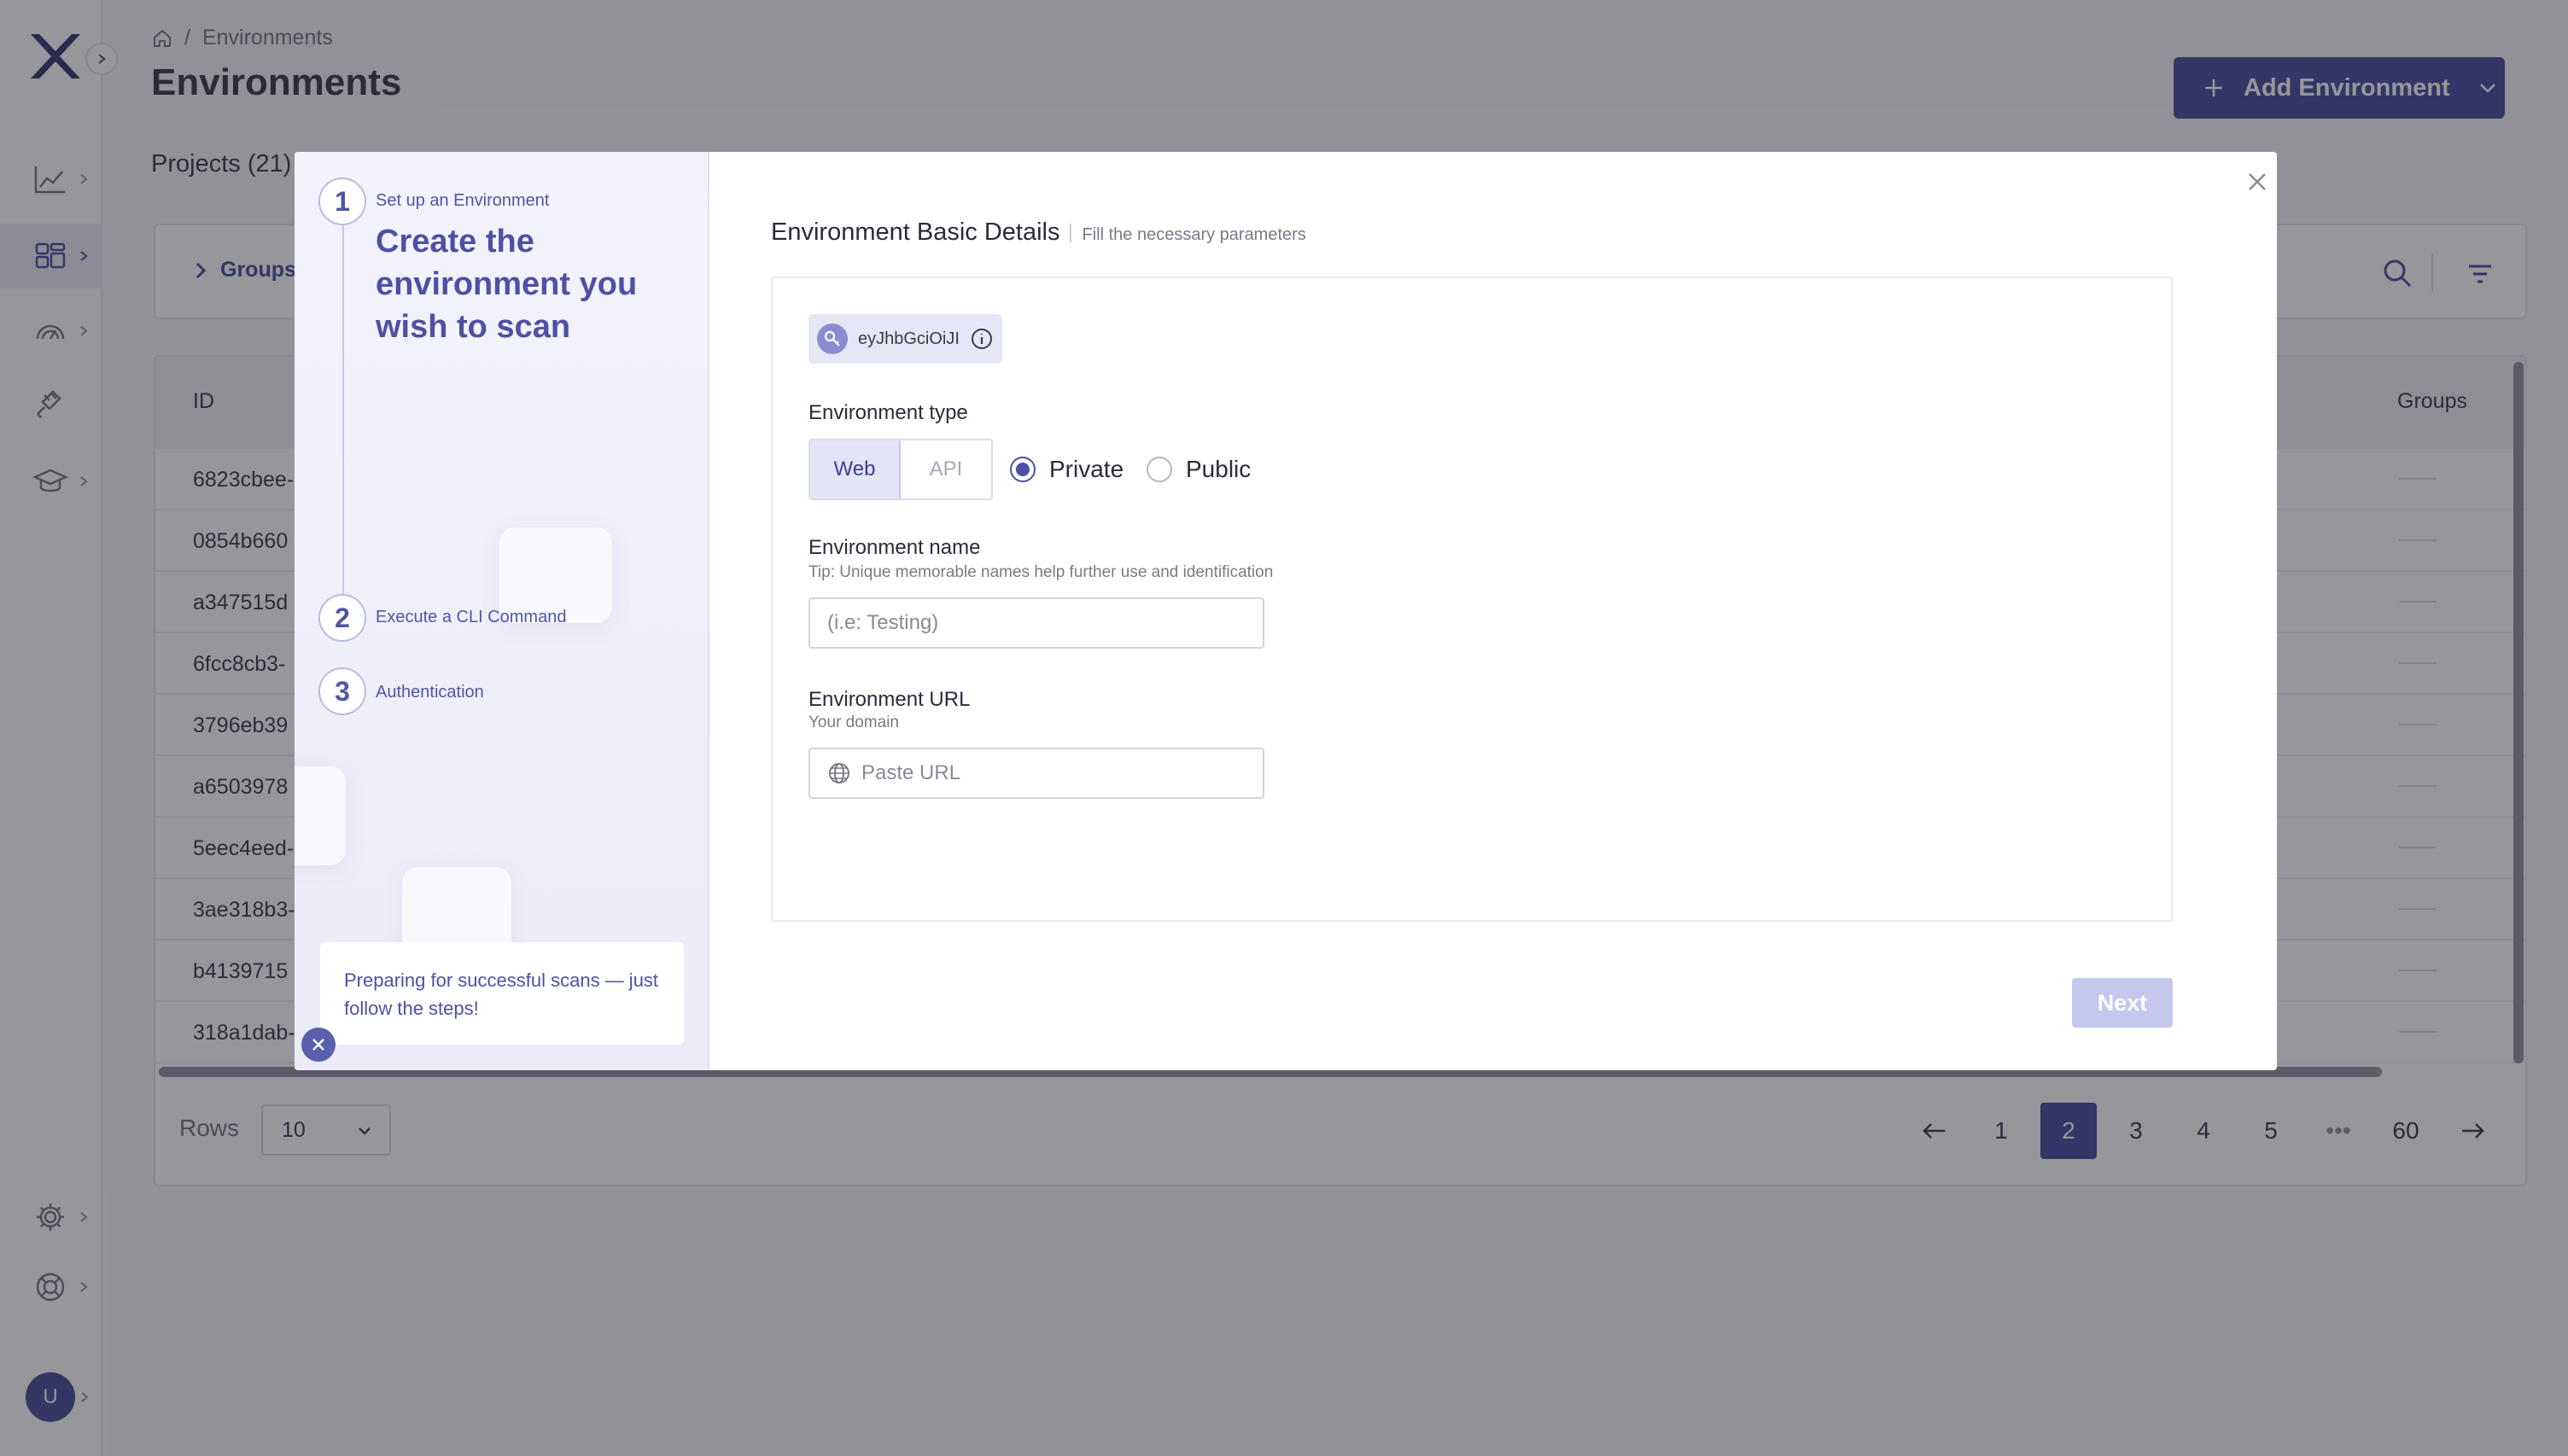  What do you see at coordinates (2257, 182) in the screenshot?
I see `modal-close-button` at bounding box center [2257, 182].